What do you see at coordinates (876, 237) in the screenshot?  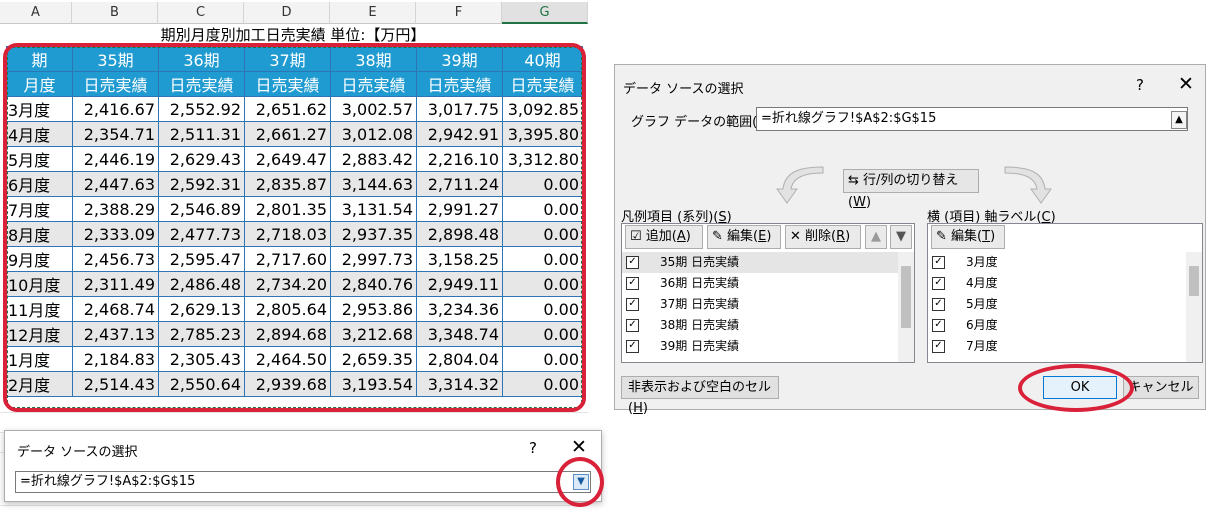 I see `move-up-button: ▲` at bounding box center [876, 237].